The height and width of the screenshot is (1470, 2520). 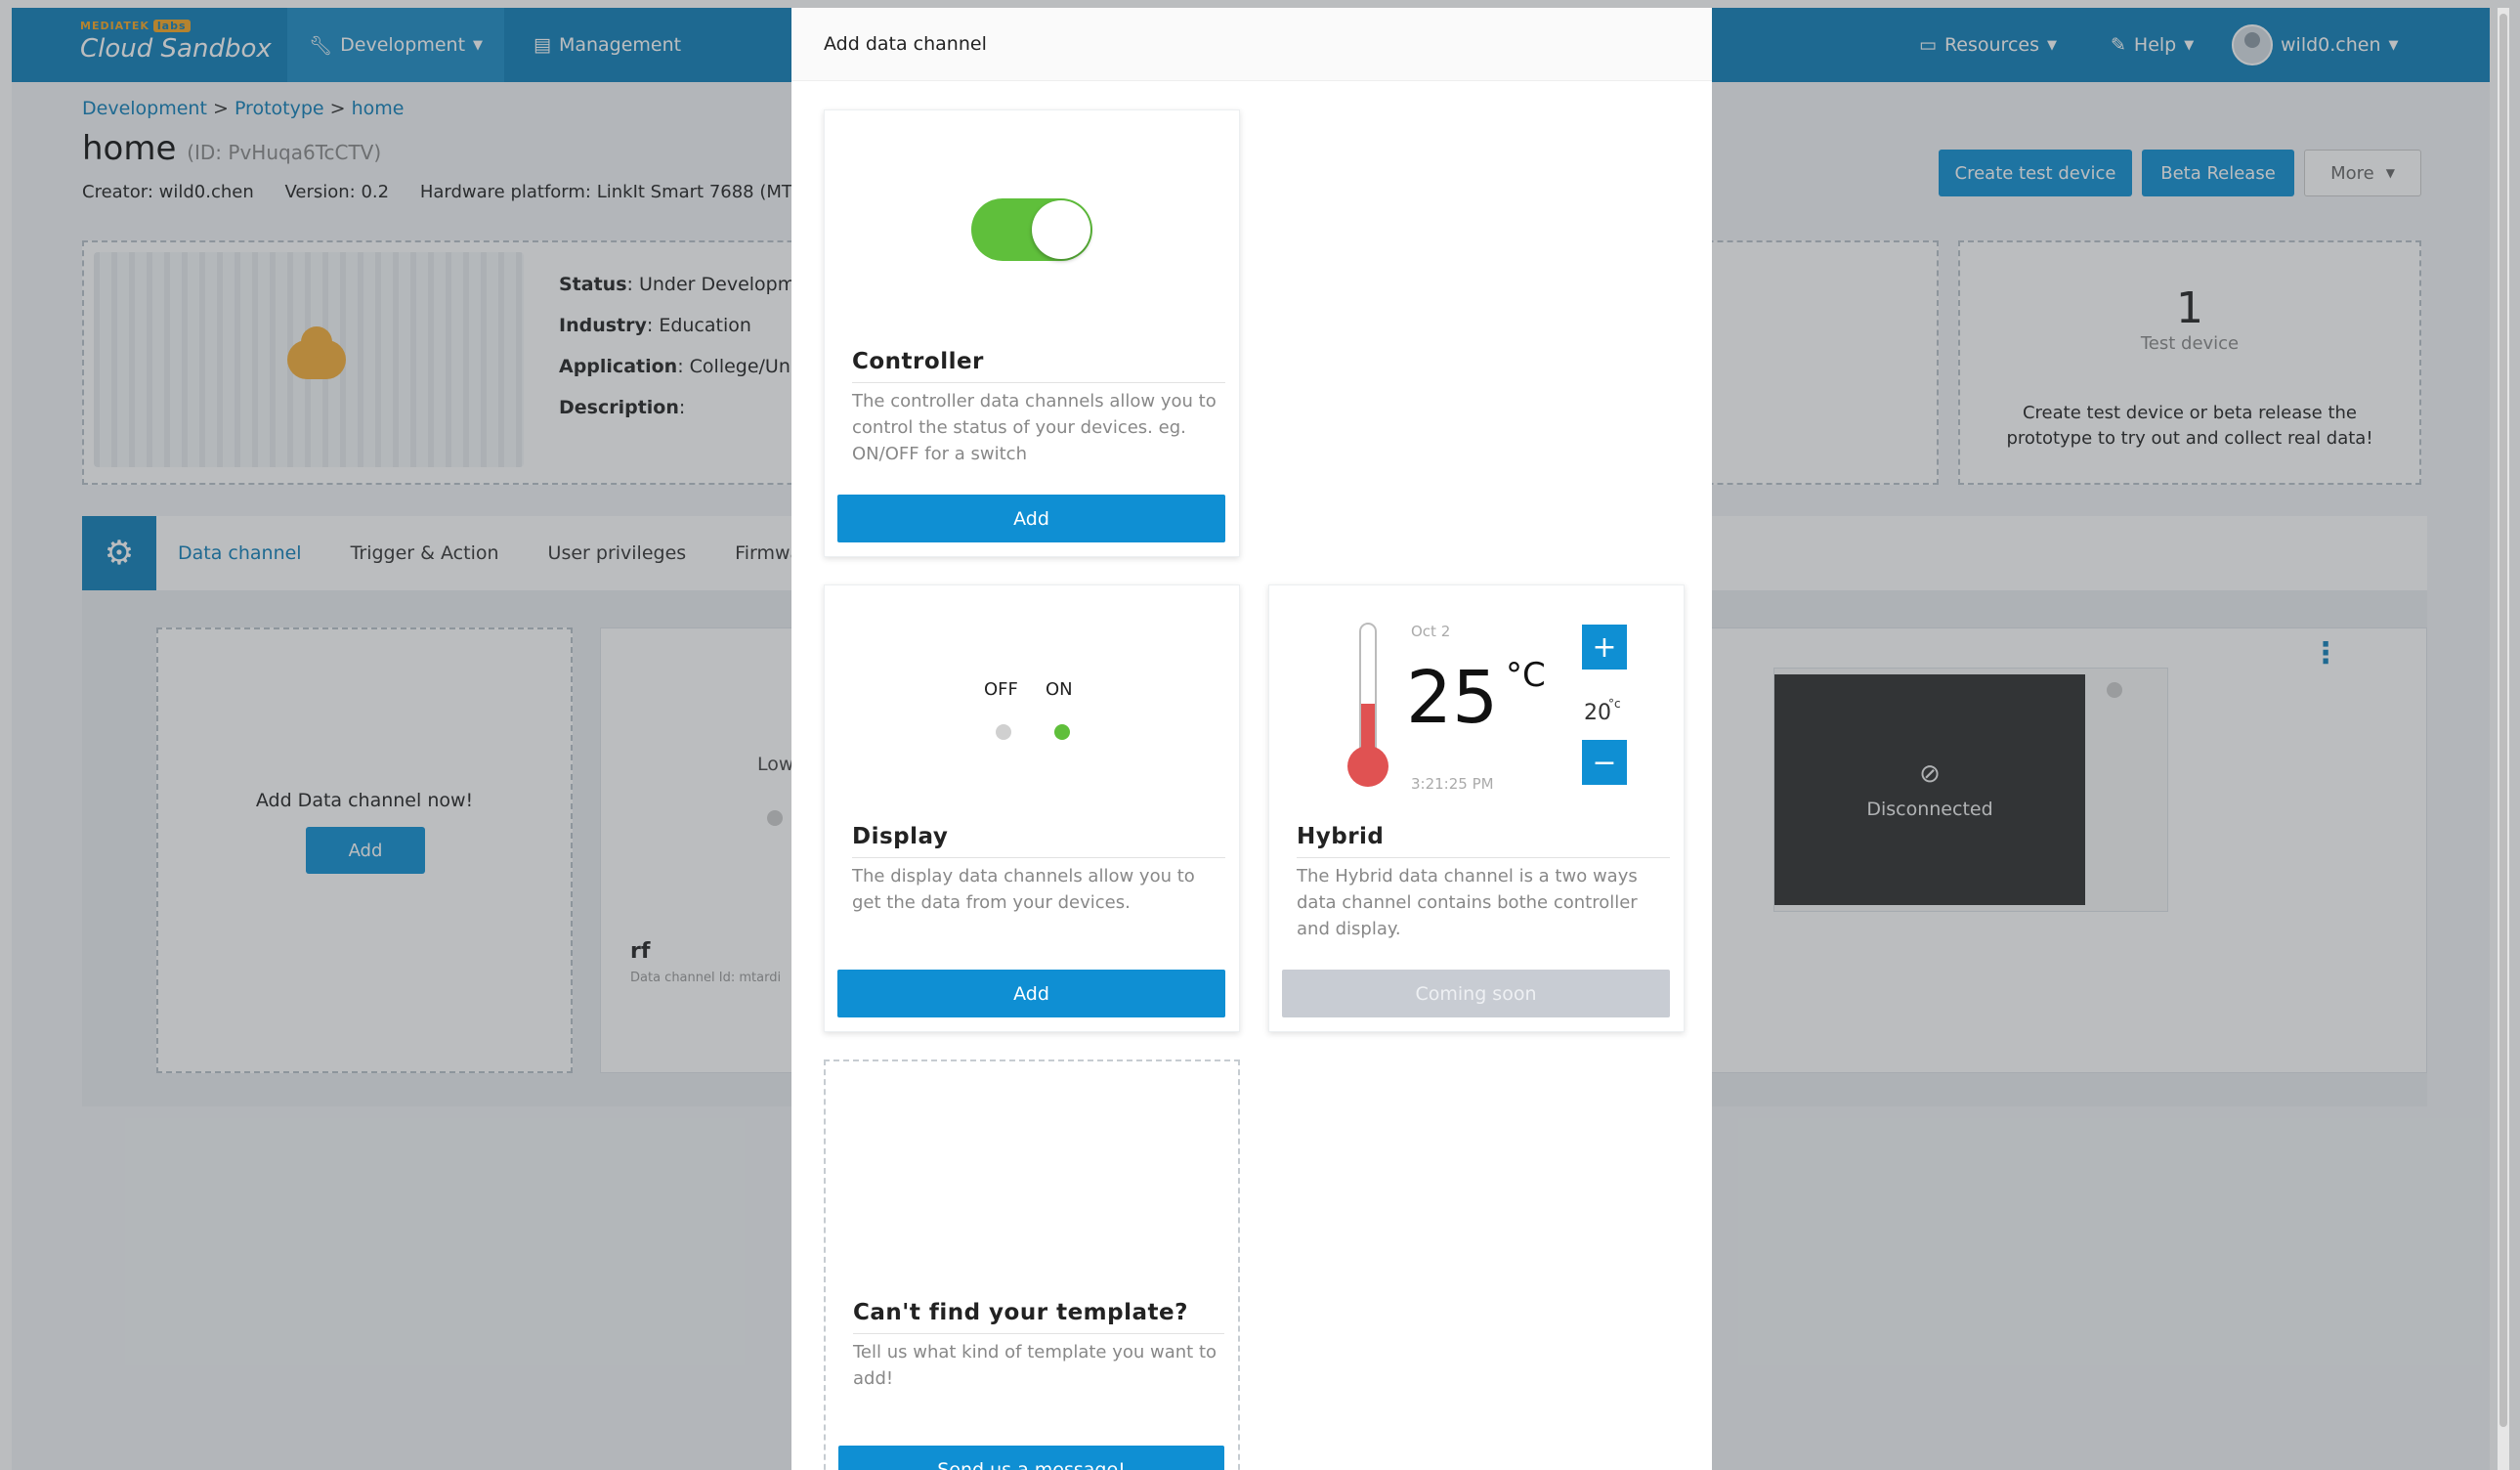 What do you see at coordinates (1001, 689) in the screenshot?
I see `off-label: OFF` at bounding box center [1001, 689].